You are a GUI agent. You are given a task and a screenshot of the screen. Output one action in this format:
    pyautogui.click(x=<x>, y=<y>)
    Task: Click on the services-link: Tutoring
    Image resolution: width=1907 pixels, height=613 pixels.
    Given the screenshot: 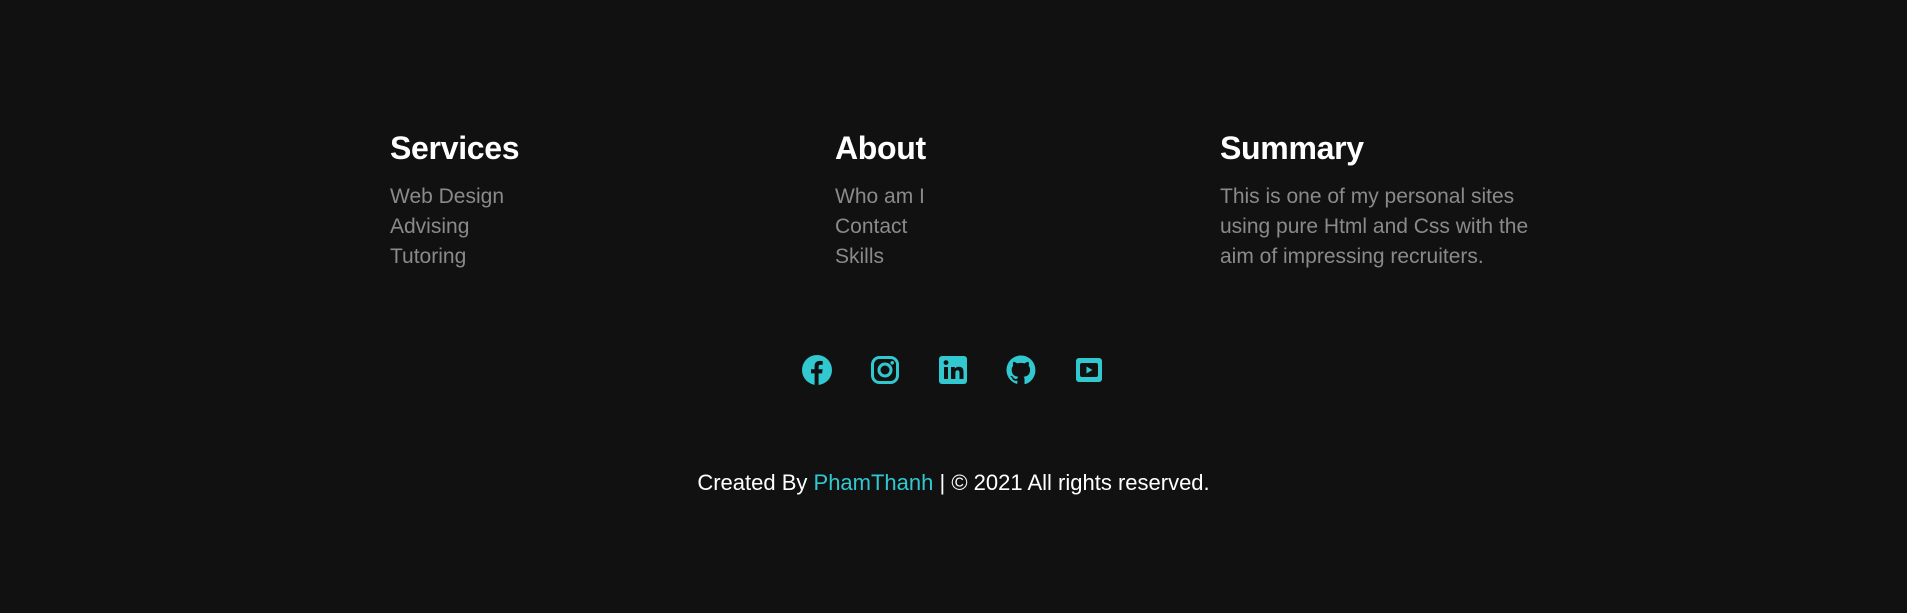 What is the action you would take?
    pyautogui.click(x=428, y=256)
    